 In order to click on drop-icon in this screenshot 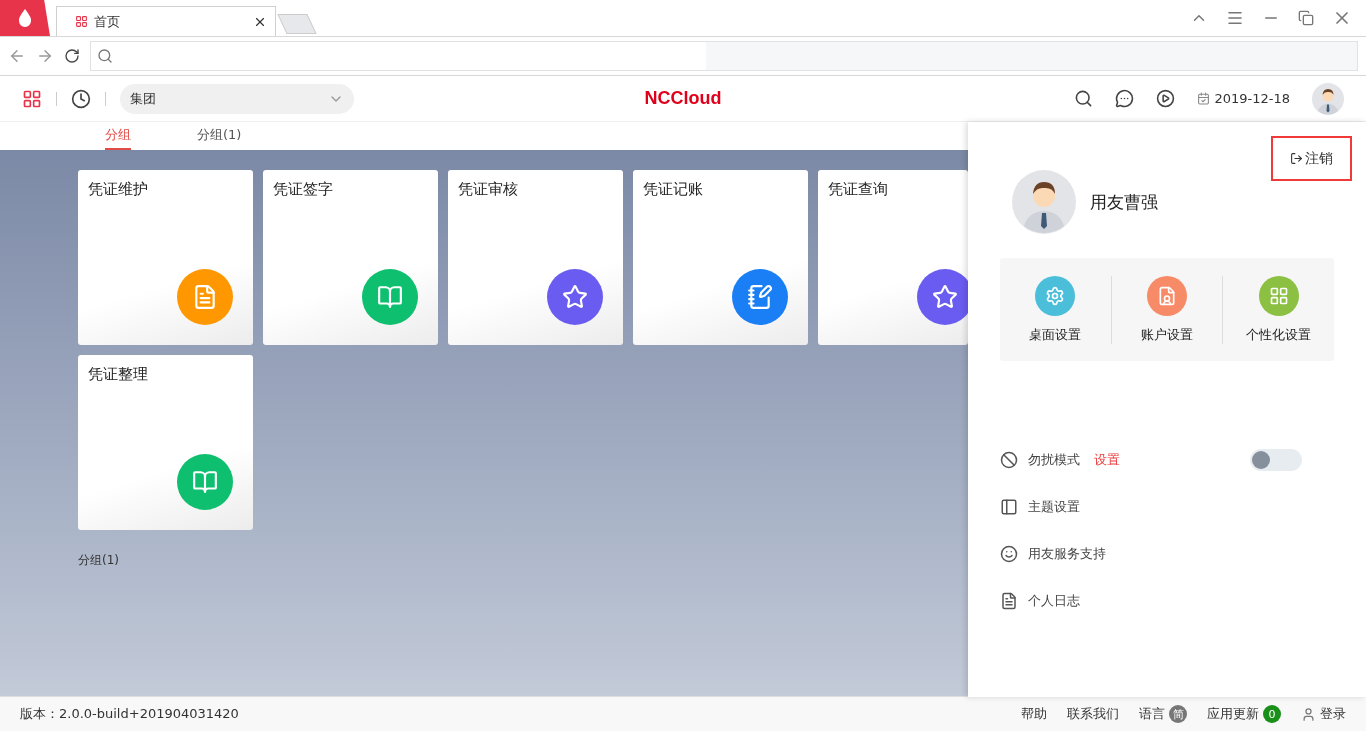, I will do `click(25, 17)`.